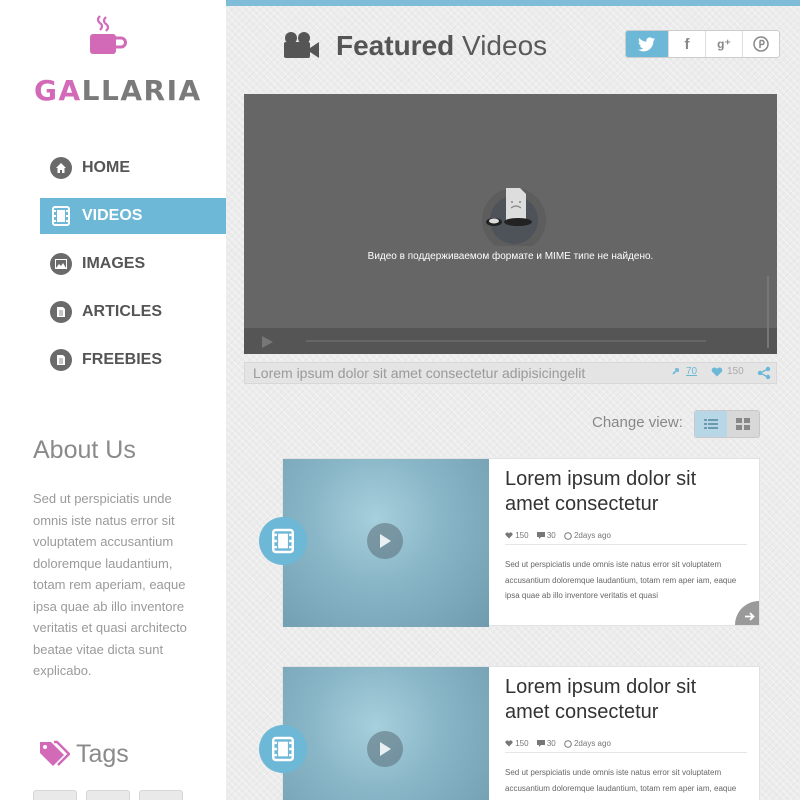 This screenshot has height=800, width=800. Describe the element at coordinates (395, 45) in the screenshot. I see `page-title-bold: Featured` at that location.